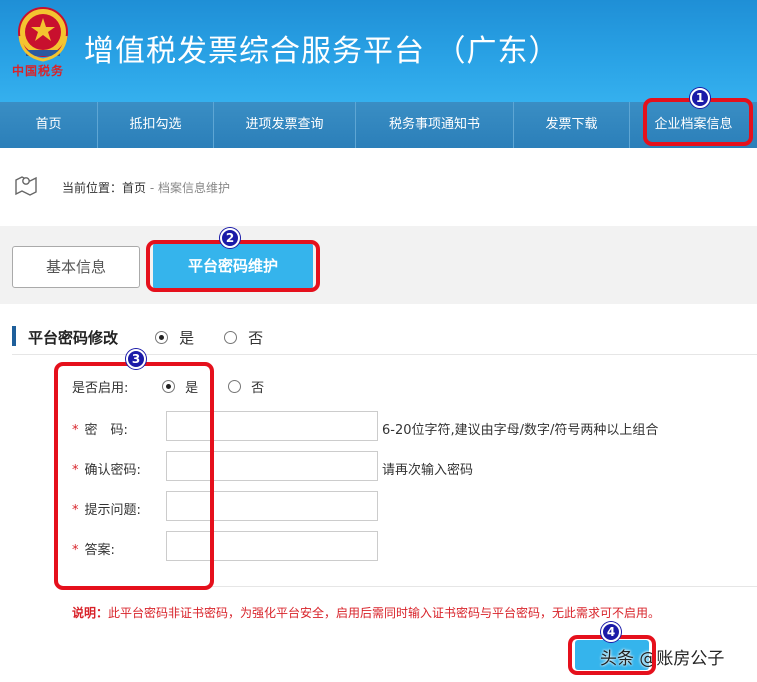 The height and width of the screenshot is (682, 757). I want to click on divider, so click(384, 354).